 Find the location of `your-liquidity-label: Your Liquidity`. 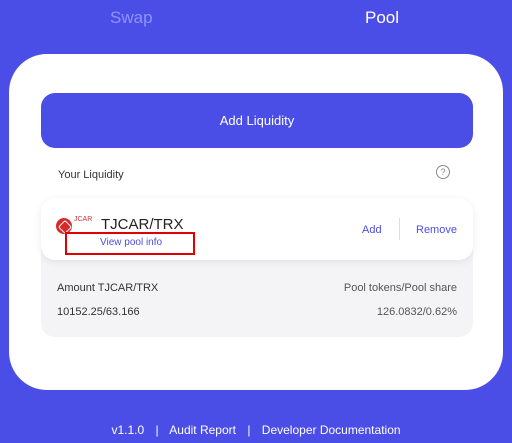

your-liquidity-label: Your Liquidity is located at coordinates (91, 175).